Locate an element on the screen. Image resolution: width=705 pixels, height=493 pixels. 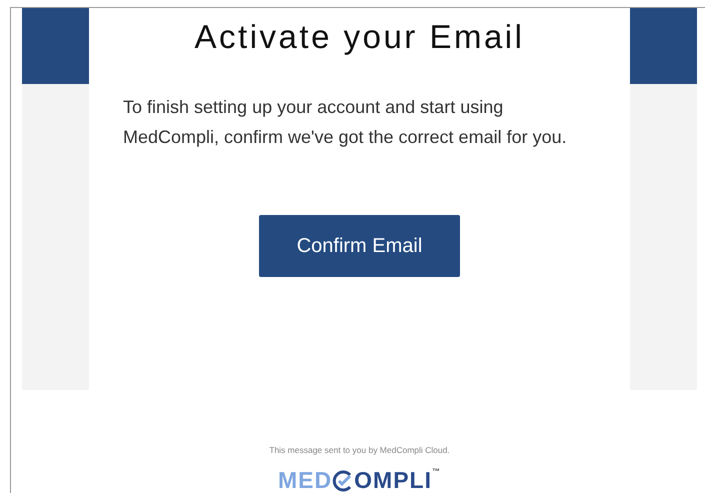
trademark-mark: ™ is located at coordinates (436, 471).